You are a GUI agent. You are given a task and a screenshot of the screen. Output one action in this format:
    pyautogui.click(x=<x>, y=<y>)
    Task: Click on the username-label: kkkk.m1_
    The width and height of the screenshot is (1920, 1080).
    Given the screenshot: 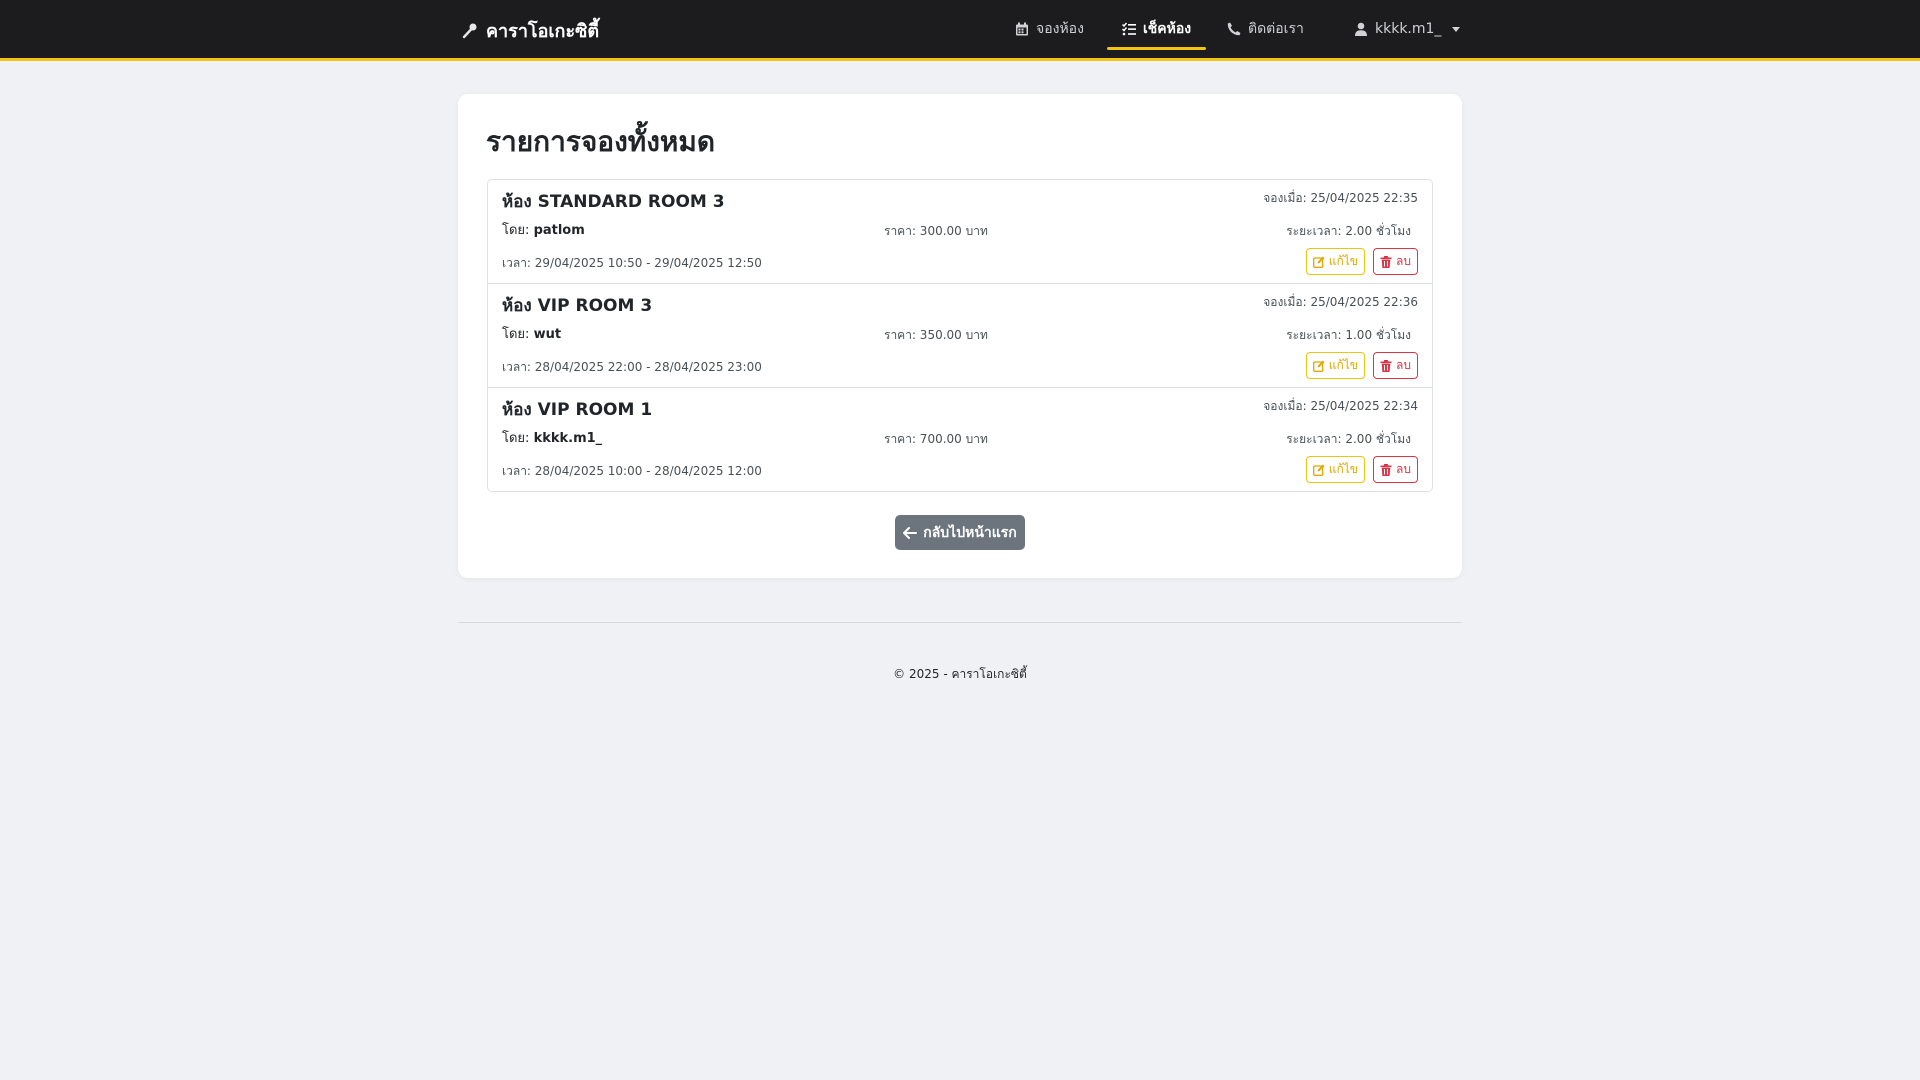 What is the action you would take?
    pyautogui.click(x=1408, y=29)
    